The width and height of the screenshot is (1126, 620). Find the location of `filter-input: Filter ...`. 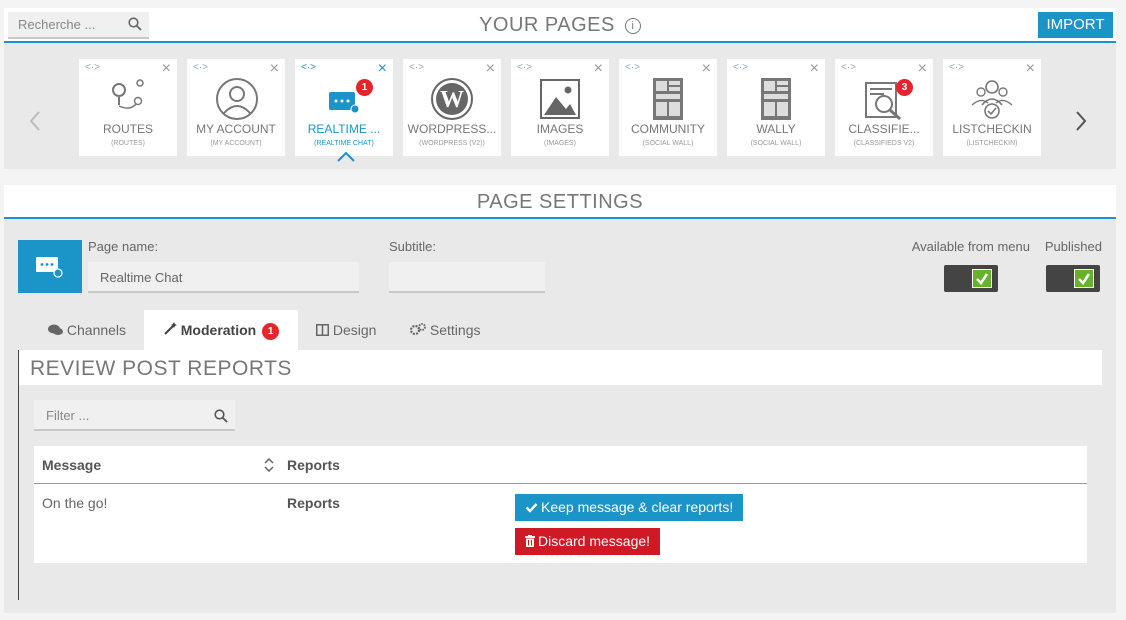

filter-input: Filter ... is located at coordinates (134, 415).